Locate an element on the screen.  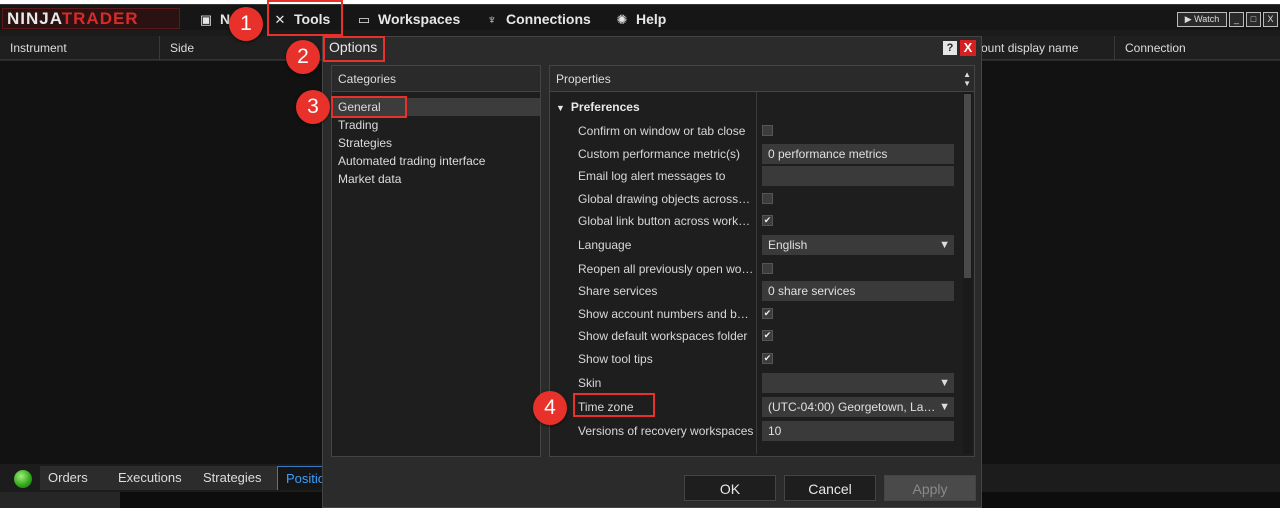
lifebuoy-icon: ✺ is located at coordinates (622, 19).